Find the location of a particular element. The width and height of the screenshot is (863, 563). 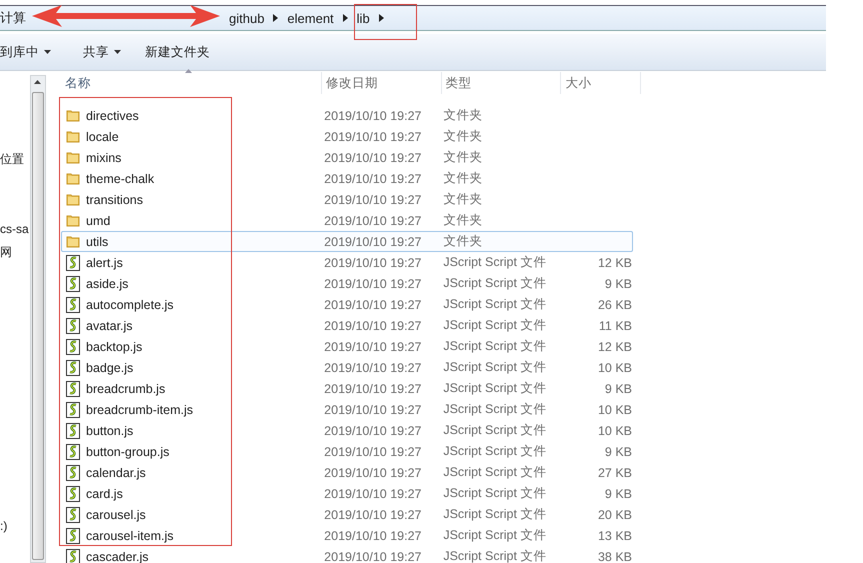

breadcrumb-segment: 计算 is located at coordinates (13, 18).